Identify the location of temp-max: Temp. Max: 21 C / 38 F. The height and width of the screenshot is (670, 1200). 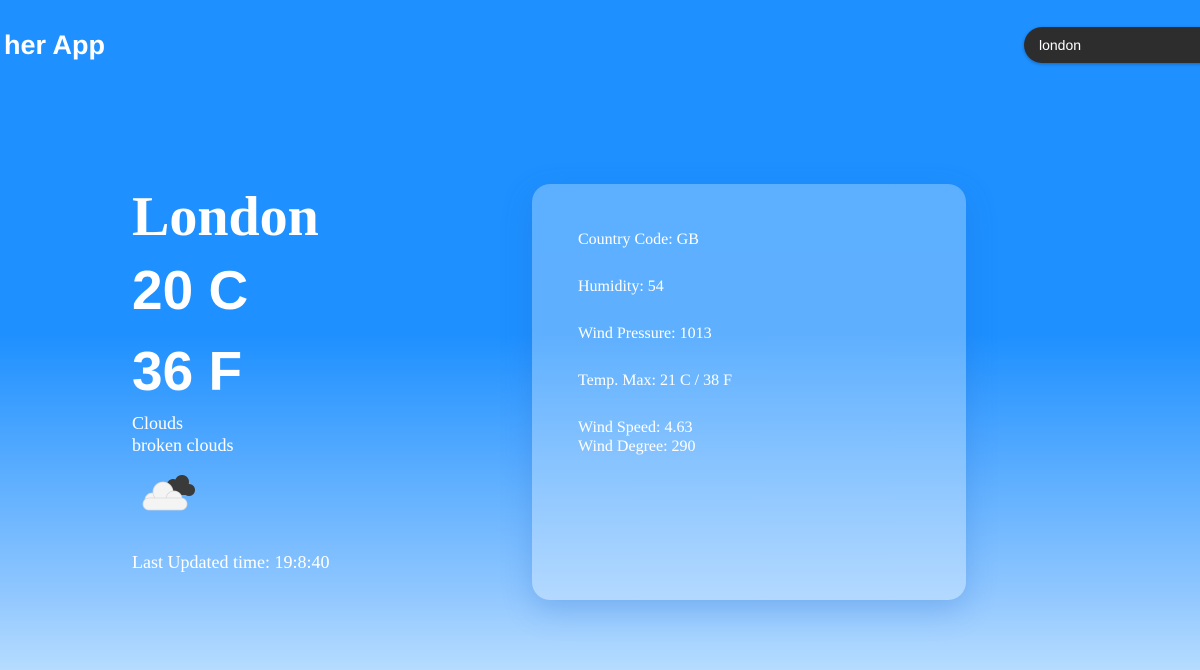
(655, 380).